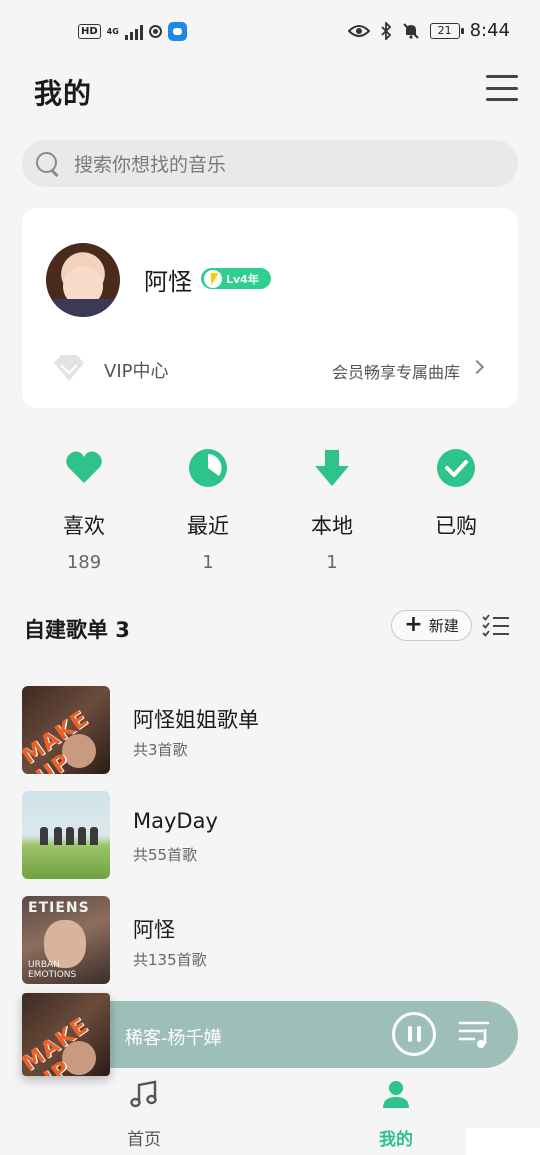 The height and width of the screenshot is (1155, 540). What do you see at coordinates (414, 1034) in the screenshot?
I see `pause-button` at bounding box center [414, 1034].